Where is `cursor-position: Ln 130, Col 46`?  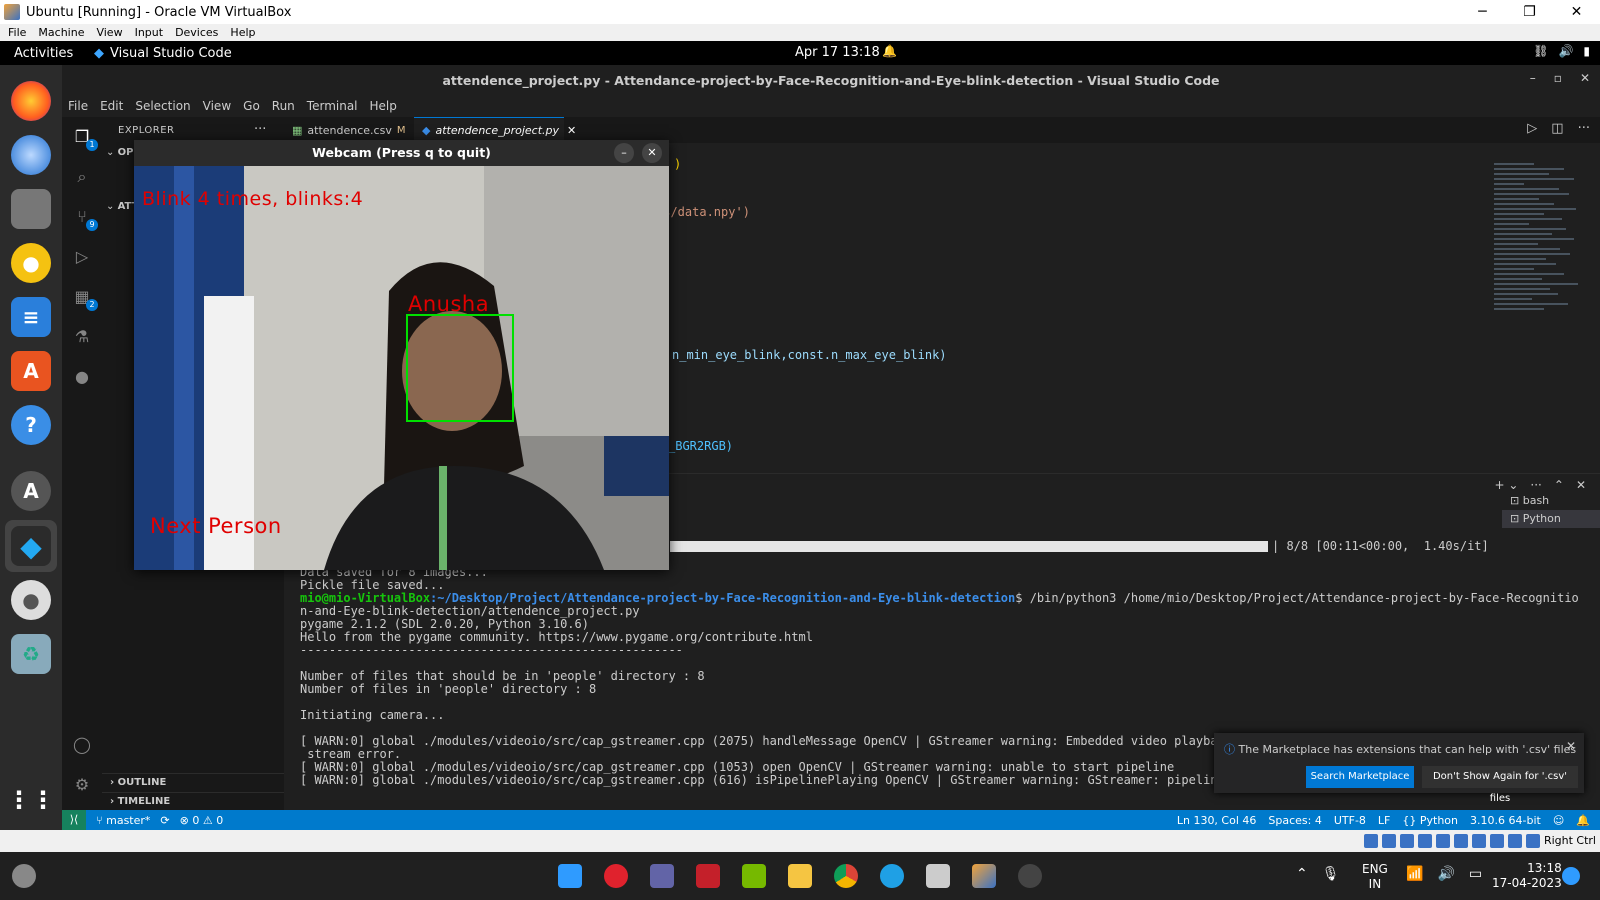 cursor-position: Ln 130, Col 46 is located at coordinates (1217, 820).